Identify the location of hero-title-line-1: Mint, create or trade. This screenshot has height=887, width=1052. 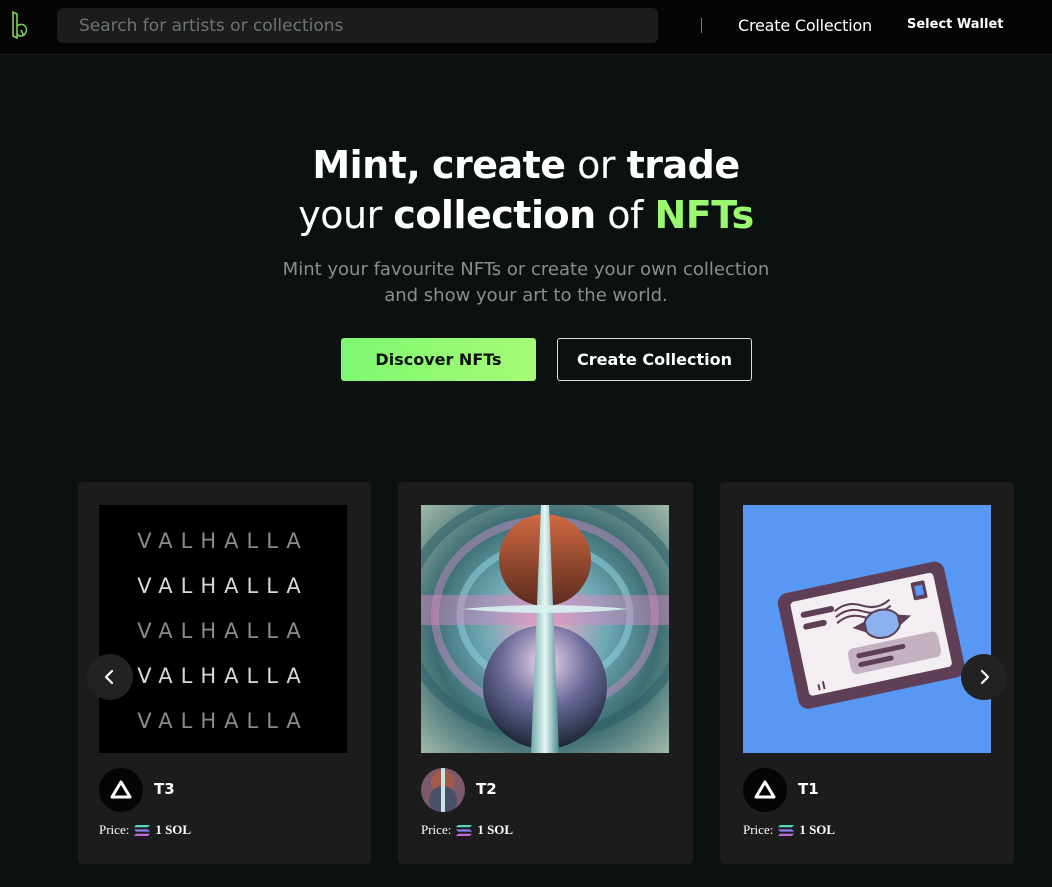
(526, 165).